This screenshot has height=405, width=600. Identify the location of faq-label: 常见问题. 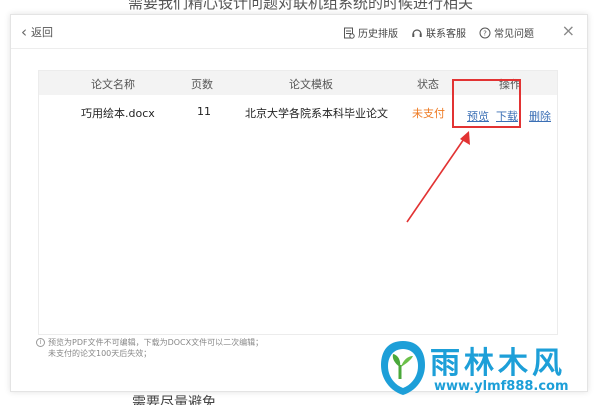
(514, 34).